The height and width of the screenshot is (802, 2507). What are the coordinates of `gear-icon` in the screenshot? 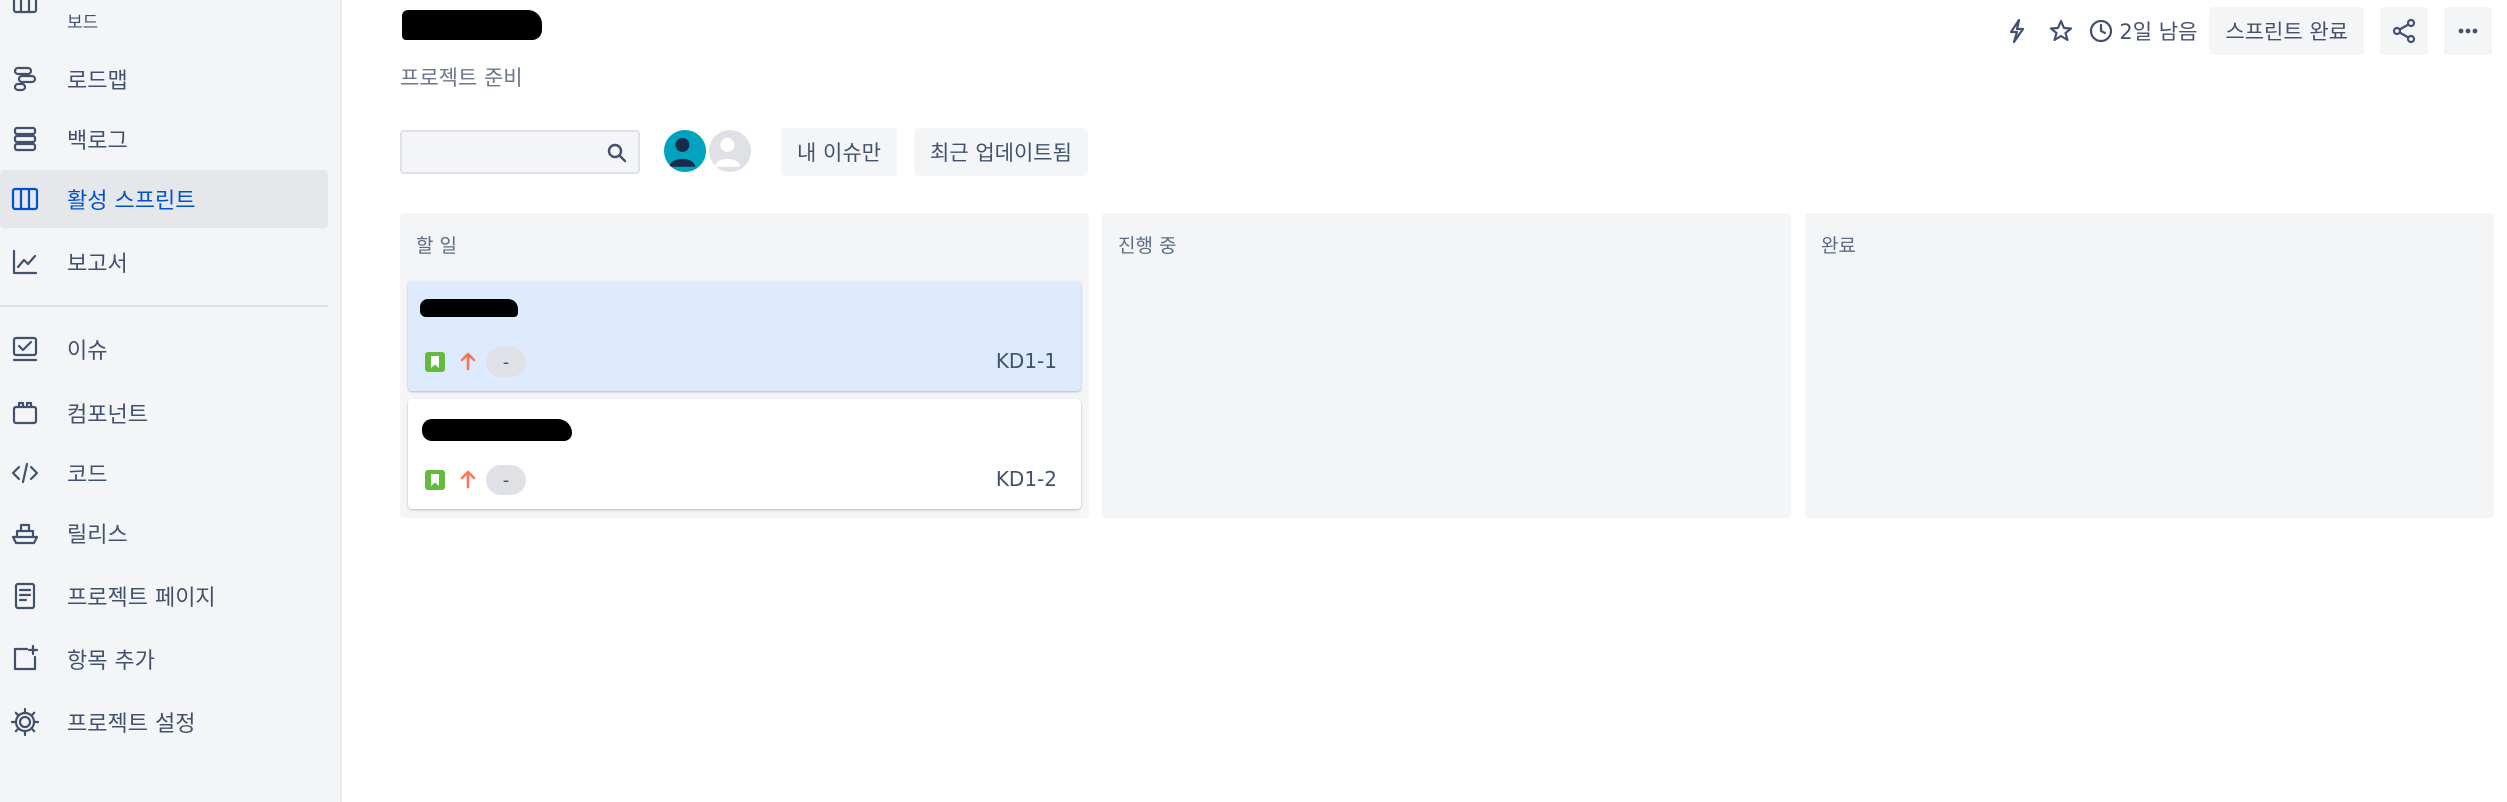 It's located at (25, 722).